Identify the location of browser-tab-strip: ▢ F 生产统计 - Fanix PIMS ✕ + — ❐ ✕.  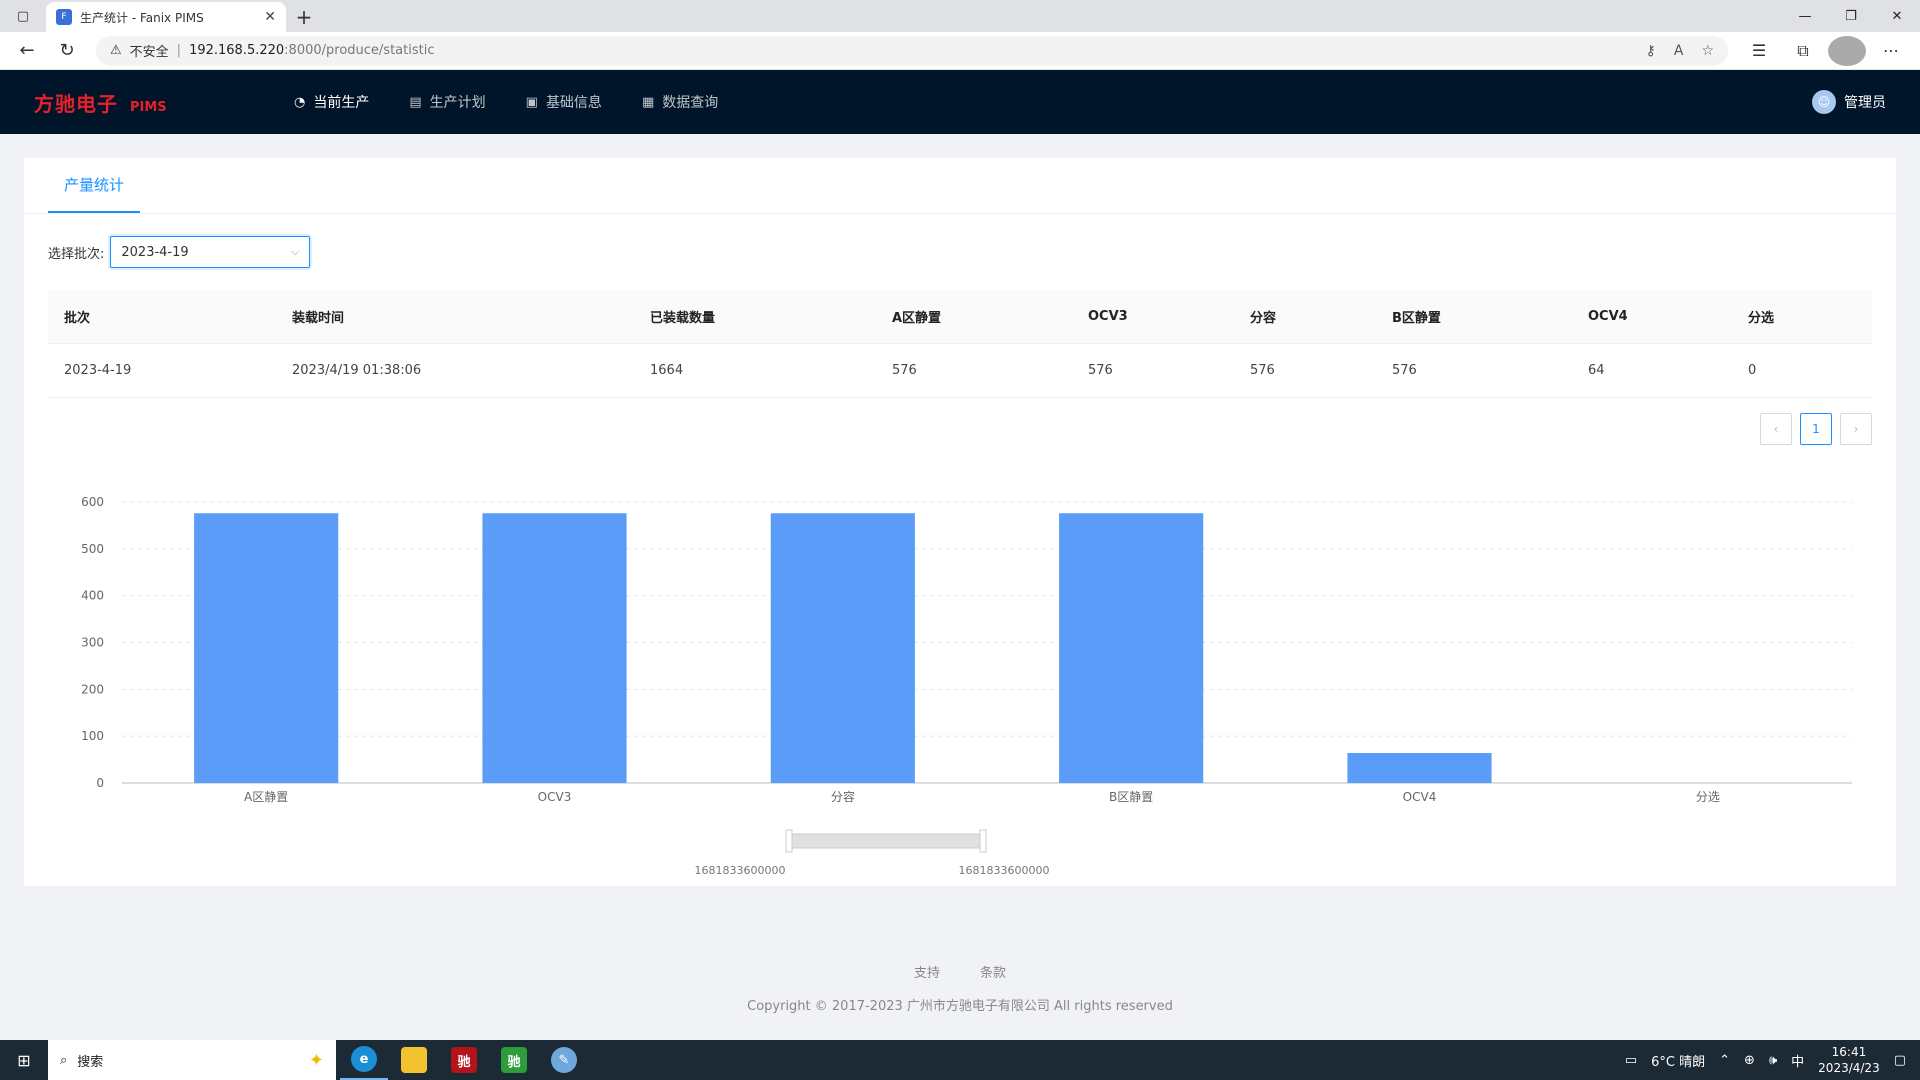
(960, 16).